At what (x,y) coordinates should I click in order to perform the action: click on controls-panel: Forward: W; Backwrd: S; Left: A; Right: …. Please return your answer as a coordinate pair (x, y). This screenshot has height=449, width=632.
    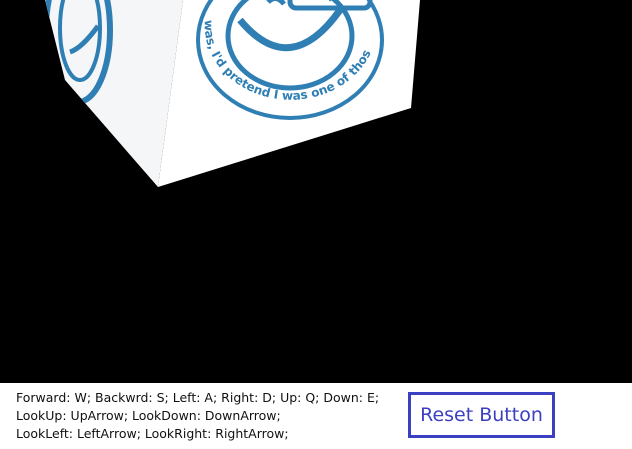
    Looking at the image, I should click on (316, 416).